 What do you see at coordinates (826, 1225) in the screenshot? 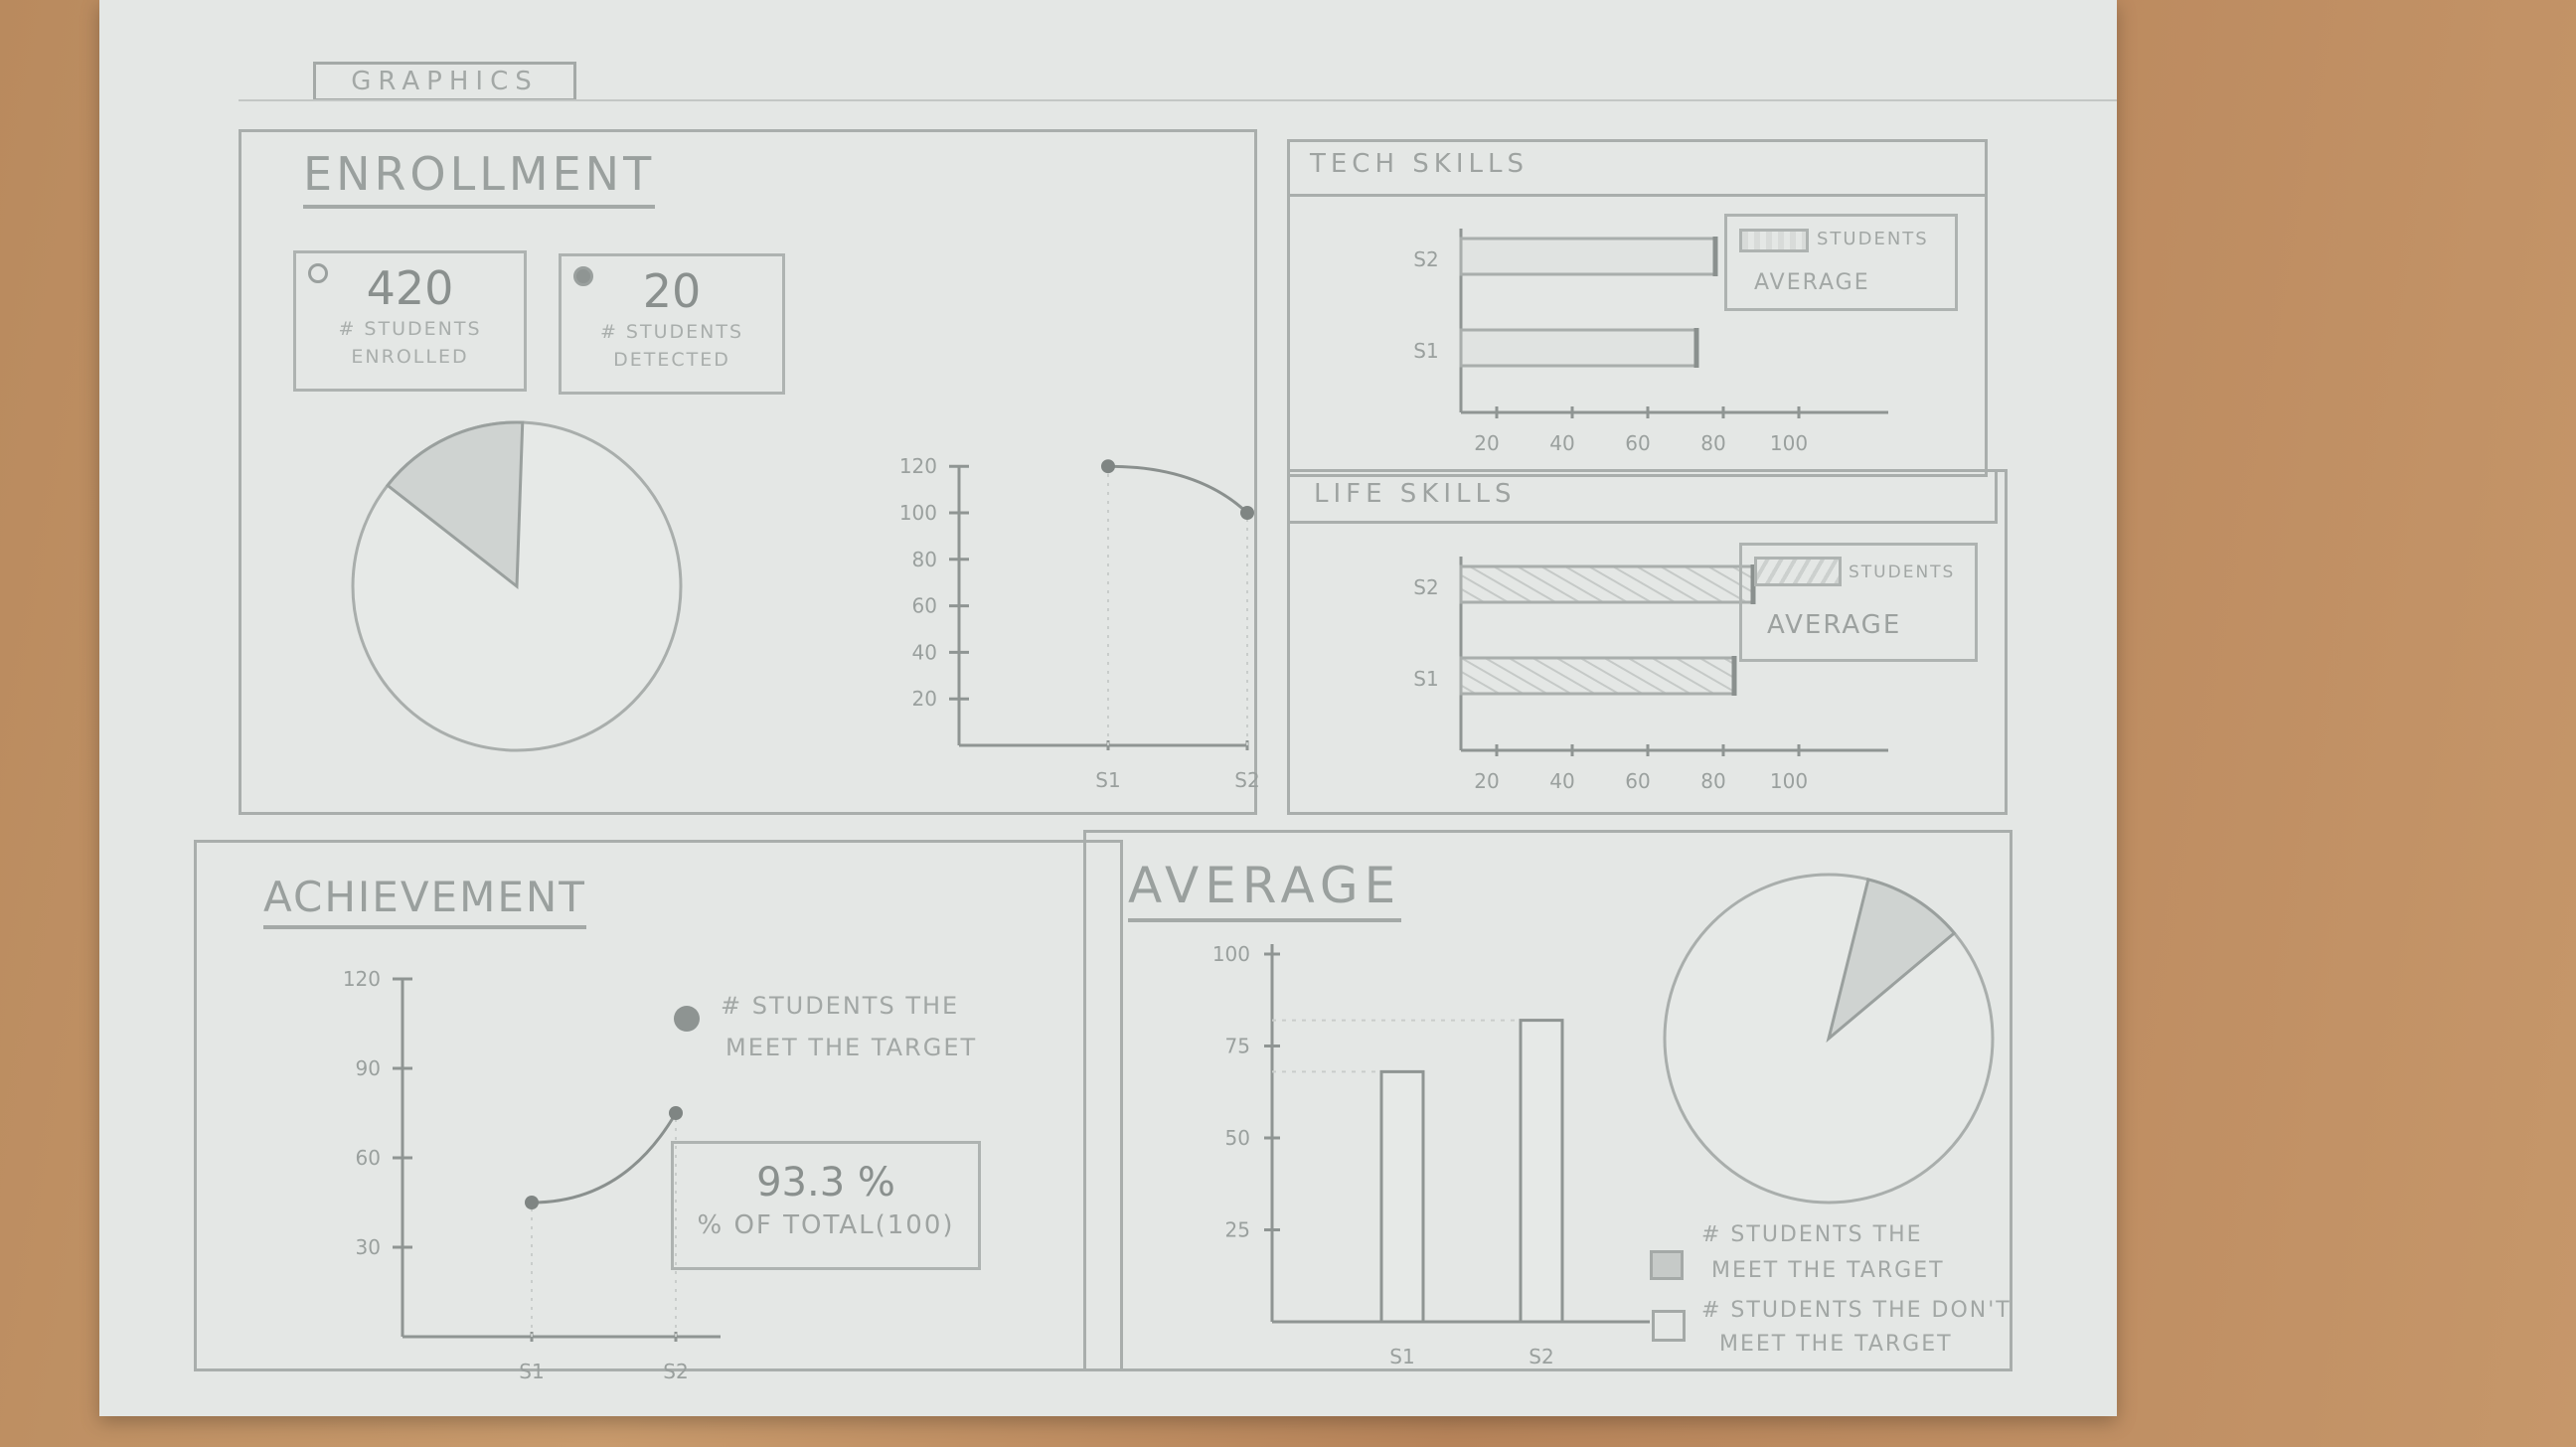
I see `achievement-percent-label: % OF TOTAL(100)` at bounding box center [826, 1225].